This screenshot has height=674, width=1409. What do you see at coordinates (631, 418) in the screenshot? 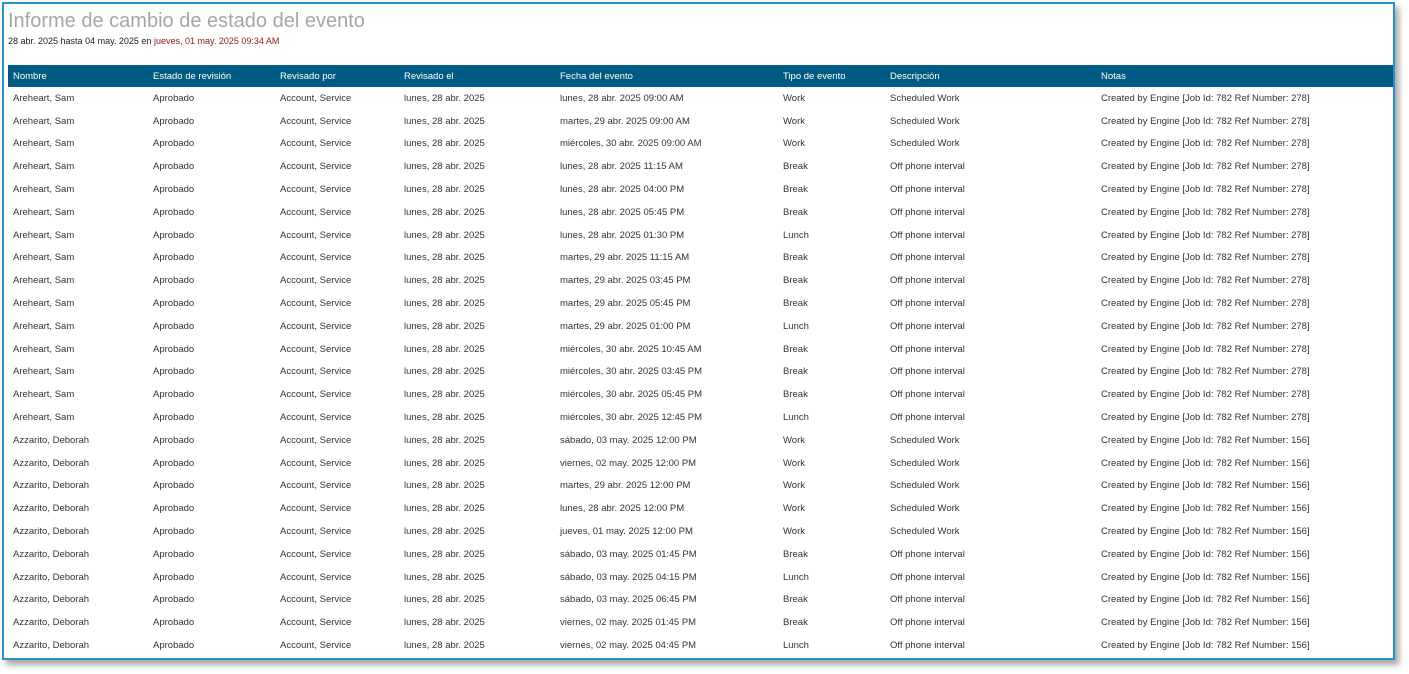
I see `cell-fecha-evento: miércoles, 30 abr. 2025 12:45 PM` at bounding box center [631, 418].